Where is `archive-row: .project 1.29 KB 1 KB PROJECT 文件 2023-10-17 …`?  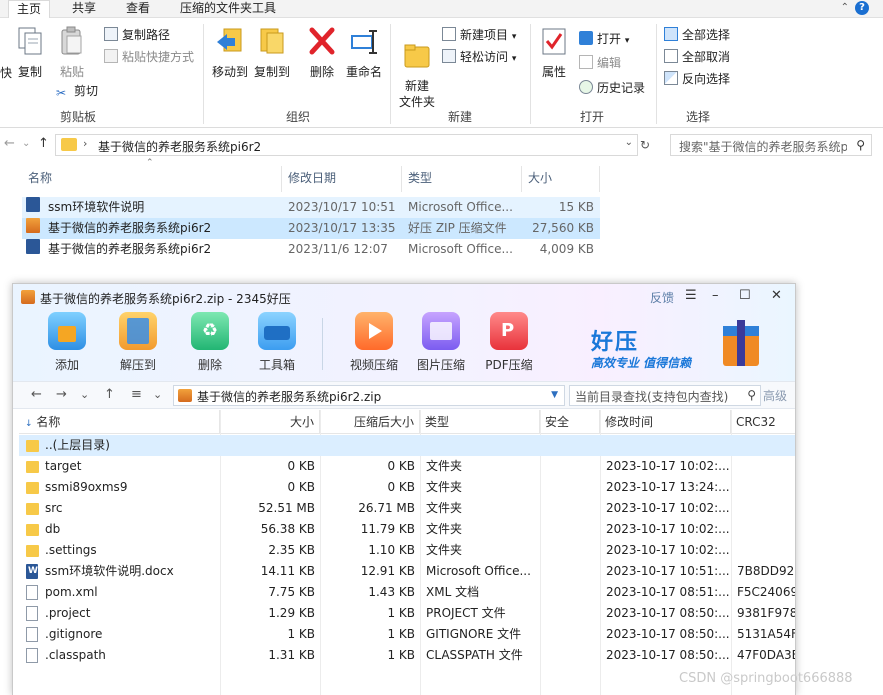 archive-row: .project 1.29 KB 1 KB PROJECT 文件 2023-10-17 … is located at coordinates (407, 613).